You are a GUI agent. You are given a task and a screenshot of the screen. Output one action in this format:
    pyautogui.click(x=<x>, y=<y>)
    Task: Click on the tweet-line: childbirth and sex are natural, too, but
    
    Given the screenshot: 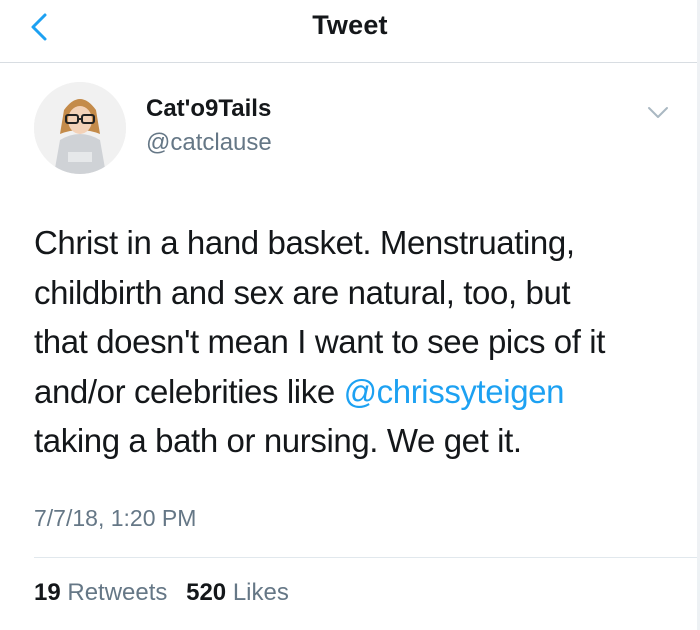 What is the action you would take?
    pyautogui.click(x=302, y=292)
    